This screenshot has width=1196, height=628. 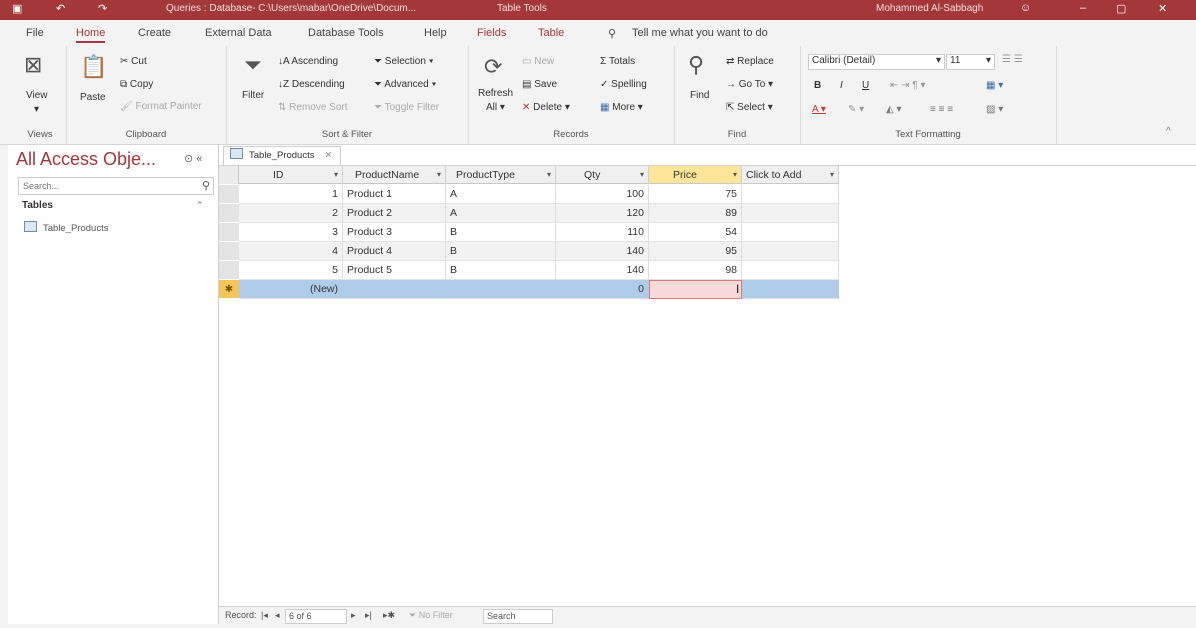 What do you see at coordinates (404, 61) in the screenshot?
I see `selection-button: ⏷ Selection ▾` at bounding box center [404, 61].